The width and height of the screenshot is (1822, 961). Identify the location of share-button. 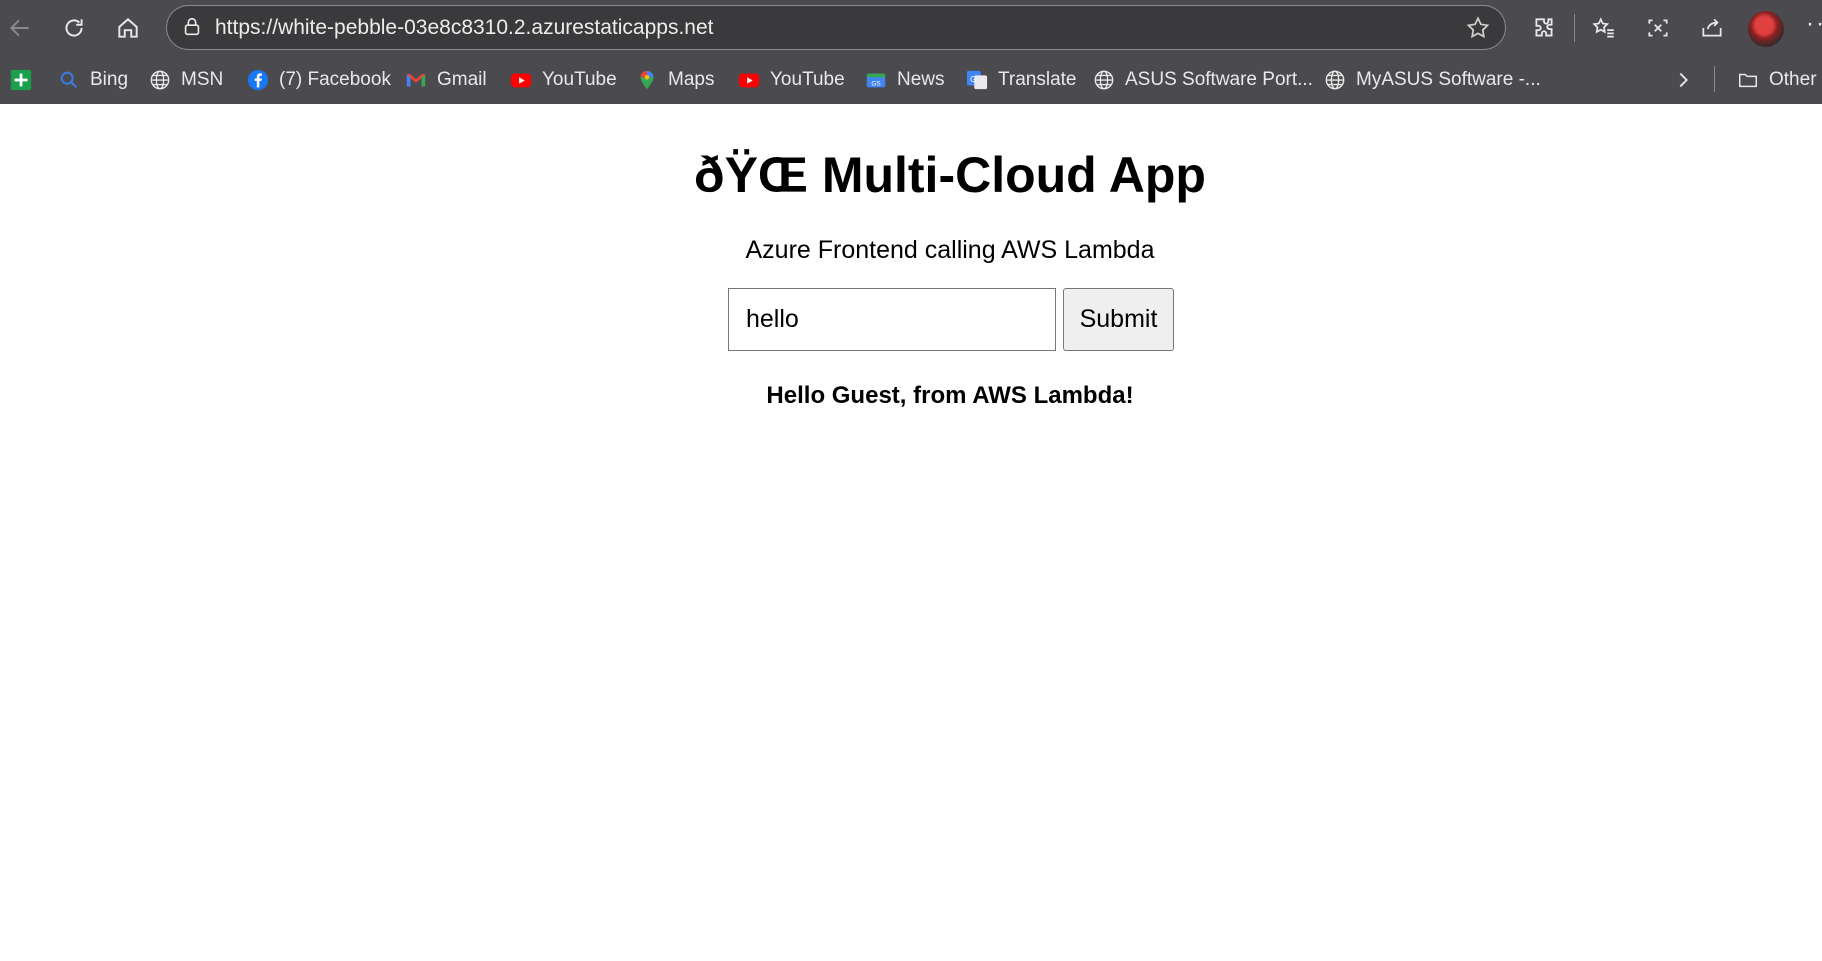
(1712, 28).